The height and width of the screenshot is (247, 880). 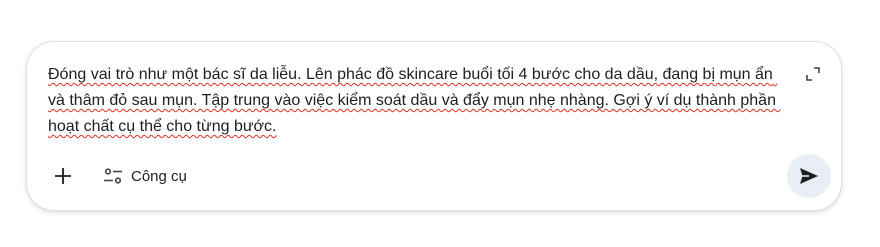 I want to click on tools-label: Công cụ, so click(x=159, y=176).